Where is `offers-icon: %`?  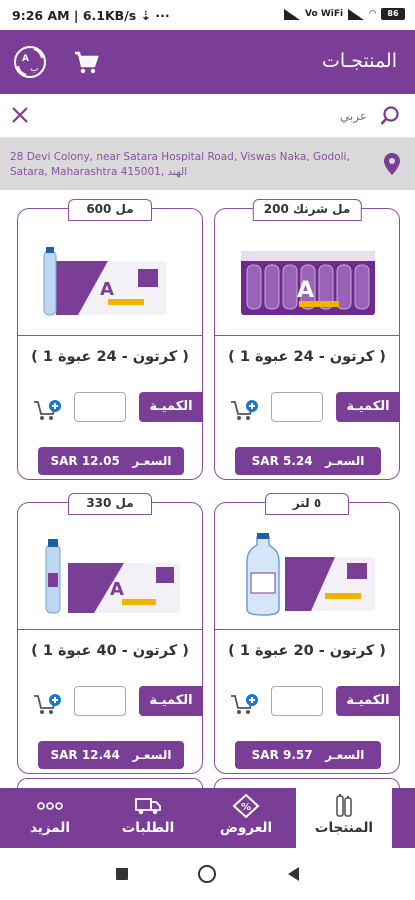 offers-icon: % is located at coordinates (246, 806).